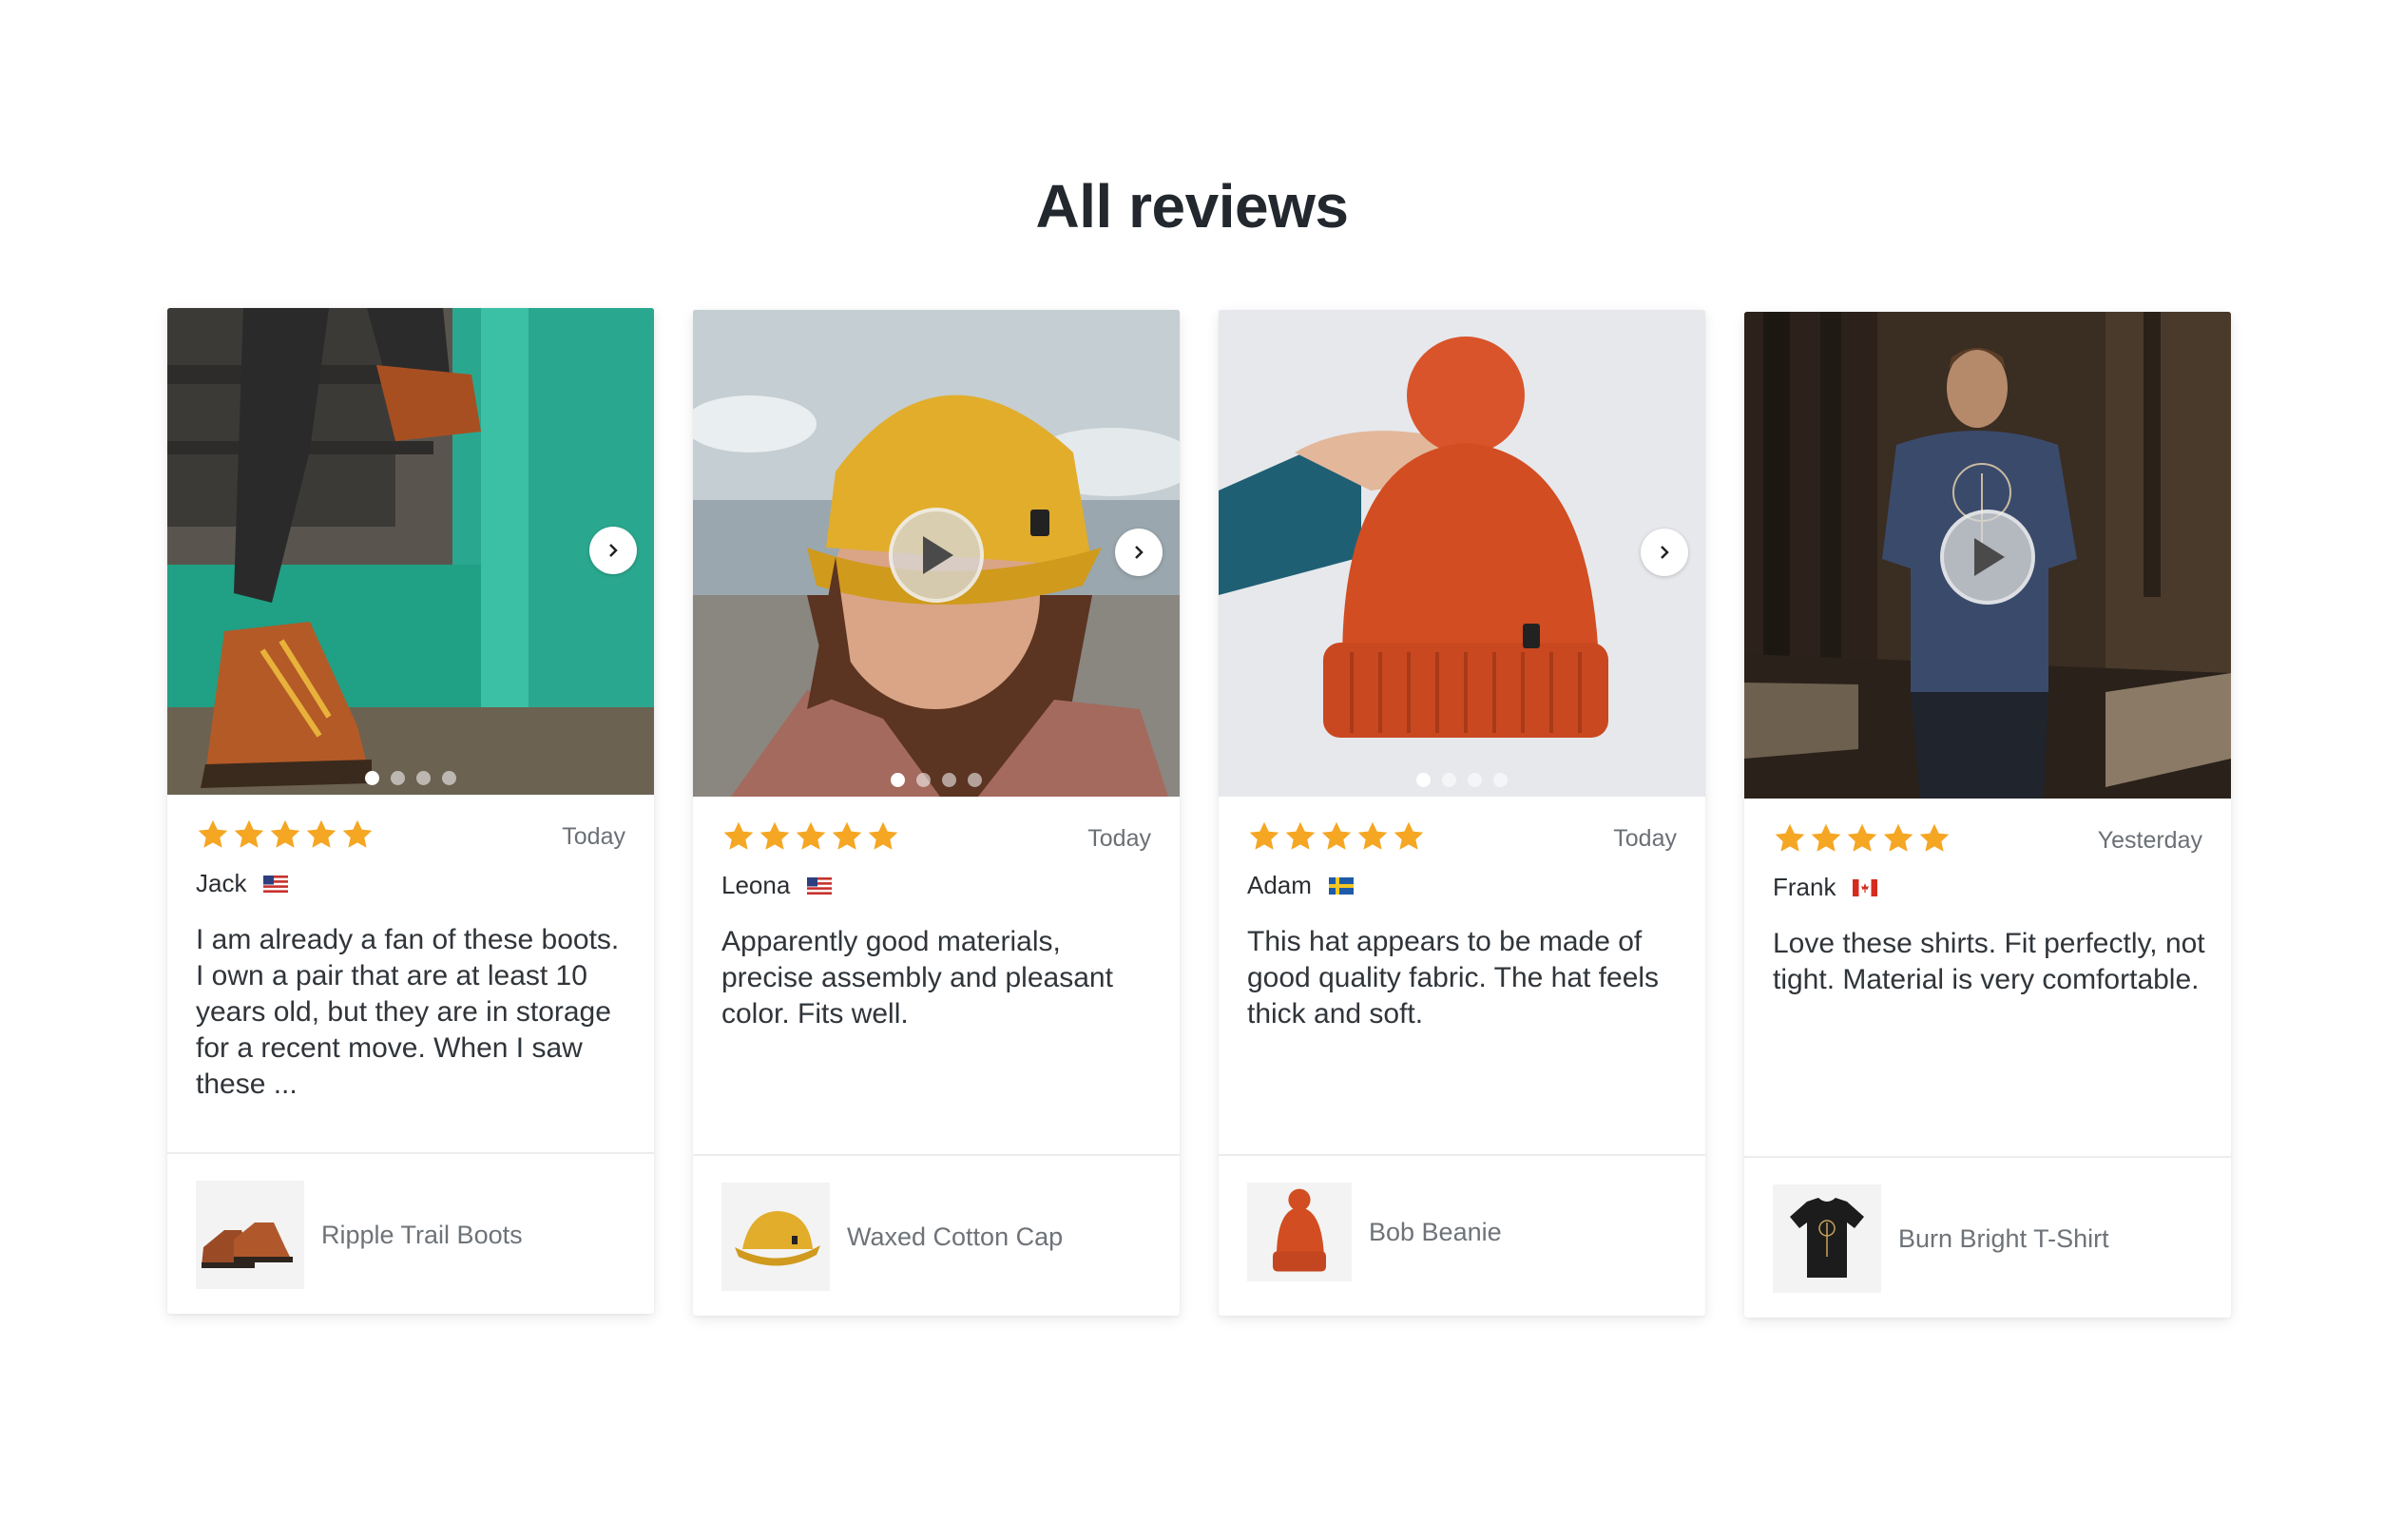 The height and width of the screenshot is (1540, 2384). What do you see at coordinates (1341, 885) in the screenshot?
I see `se-flag-icon` at bounding box center [1341, 885].